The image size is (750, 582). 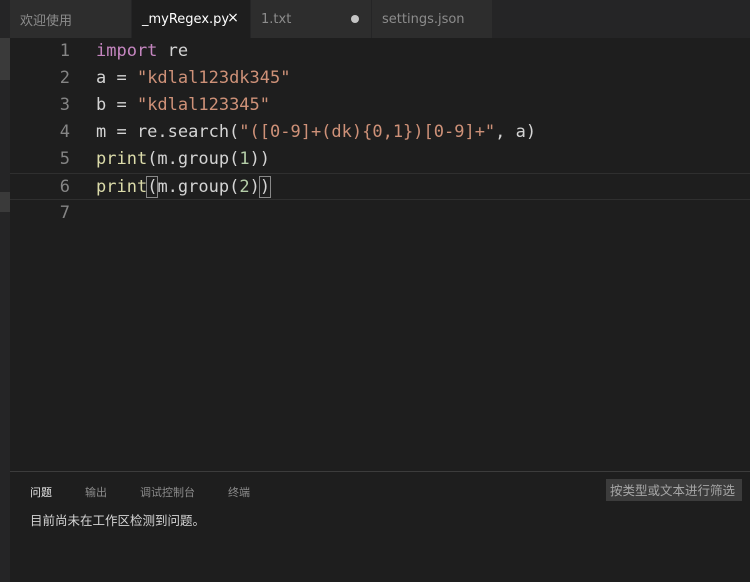 I want to click on code-token: (, so click(x=152, y=187).